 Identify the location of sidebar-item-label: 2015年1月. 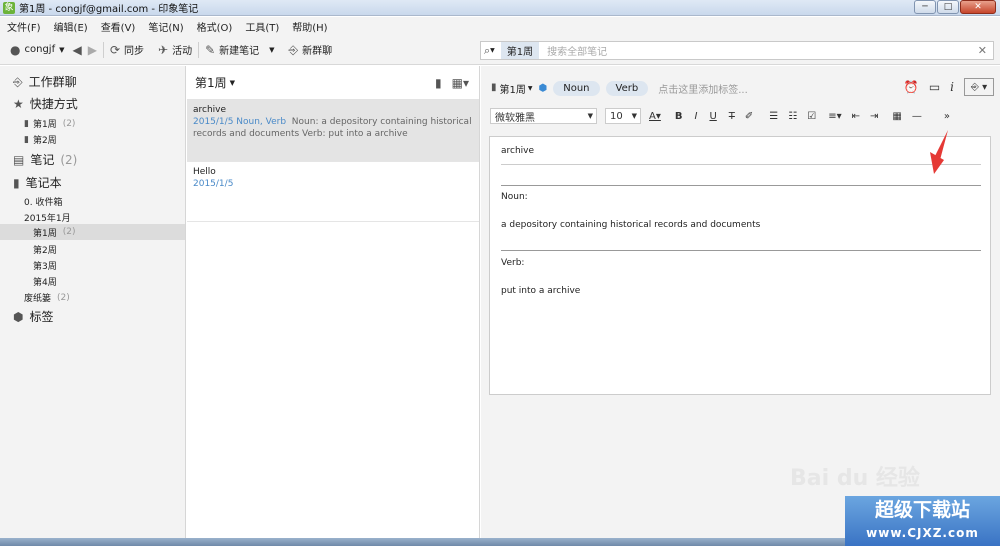
(47, 219).